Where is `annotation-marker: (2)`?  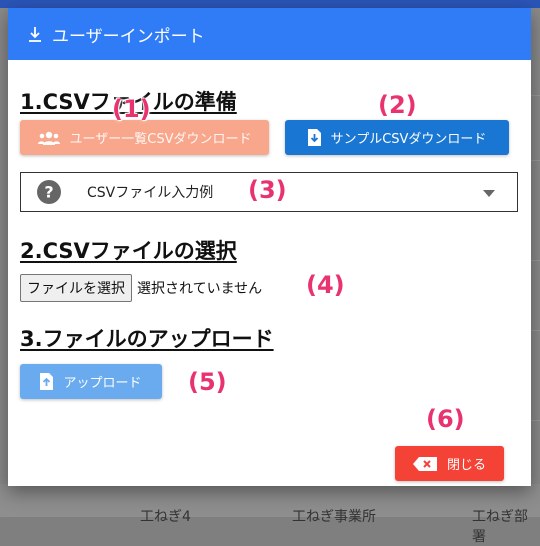
annotation-marker: (2) is located at coordinates (397, 105).